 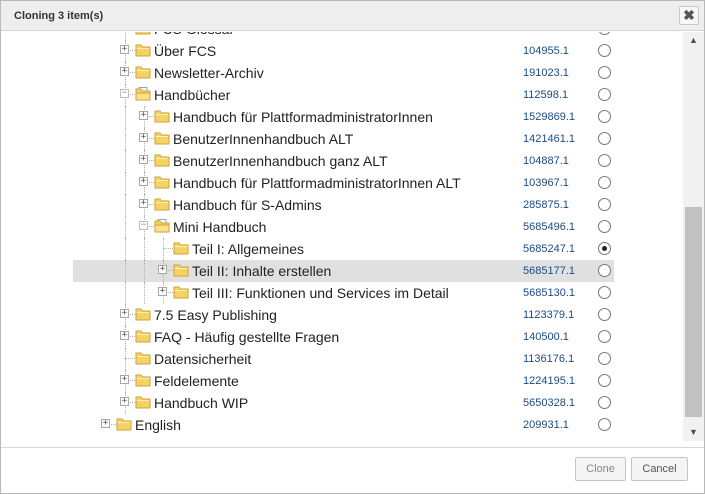 I want to click on tree-row: + Handbuch WIP 5650328.1, so click(x=343, y=403).